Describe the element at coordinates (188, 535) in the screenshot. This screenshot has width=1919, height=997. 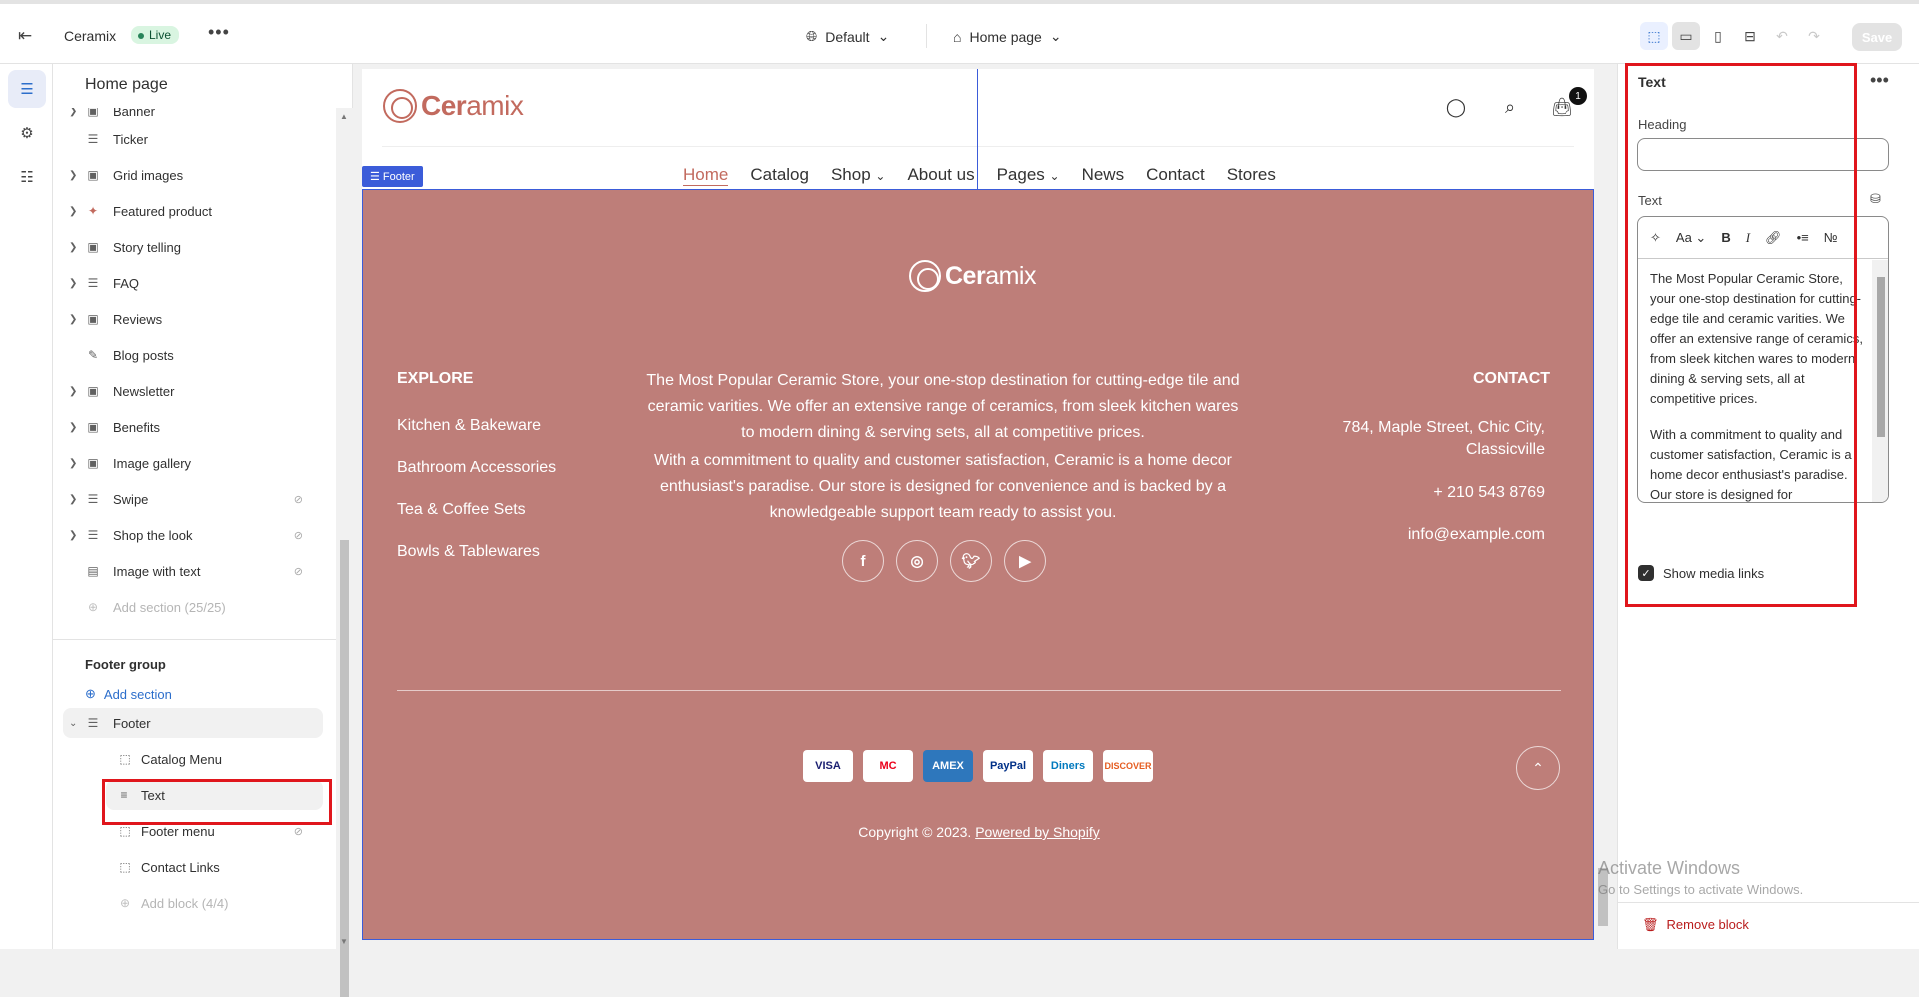
I see `sidebar-item-shop-the-look: ❯ ☰ Shop the look ⊘` at that location.